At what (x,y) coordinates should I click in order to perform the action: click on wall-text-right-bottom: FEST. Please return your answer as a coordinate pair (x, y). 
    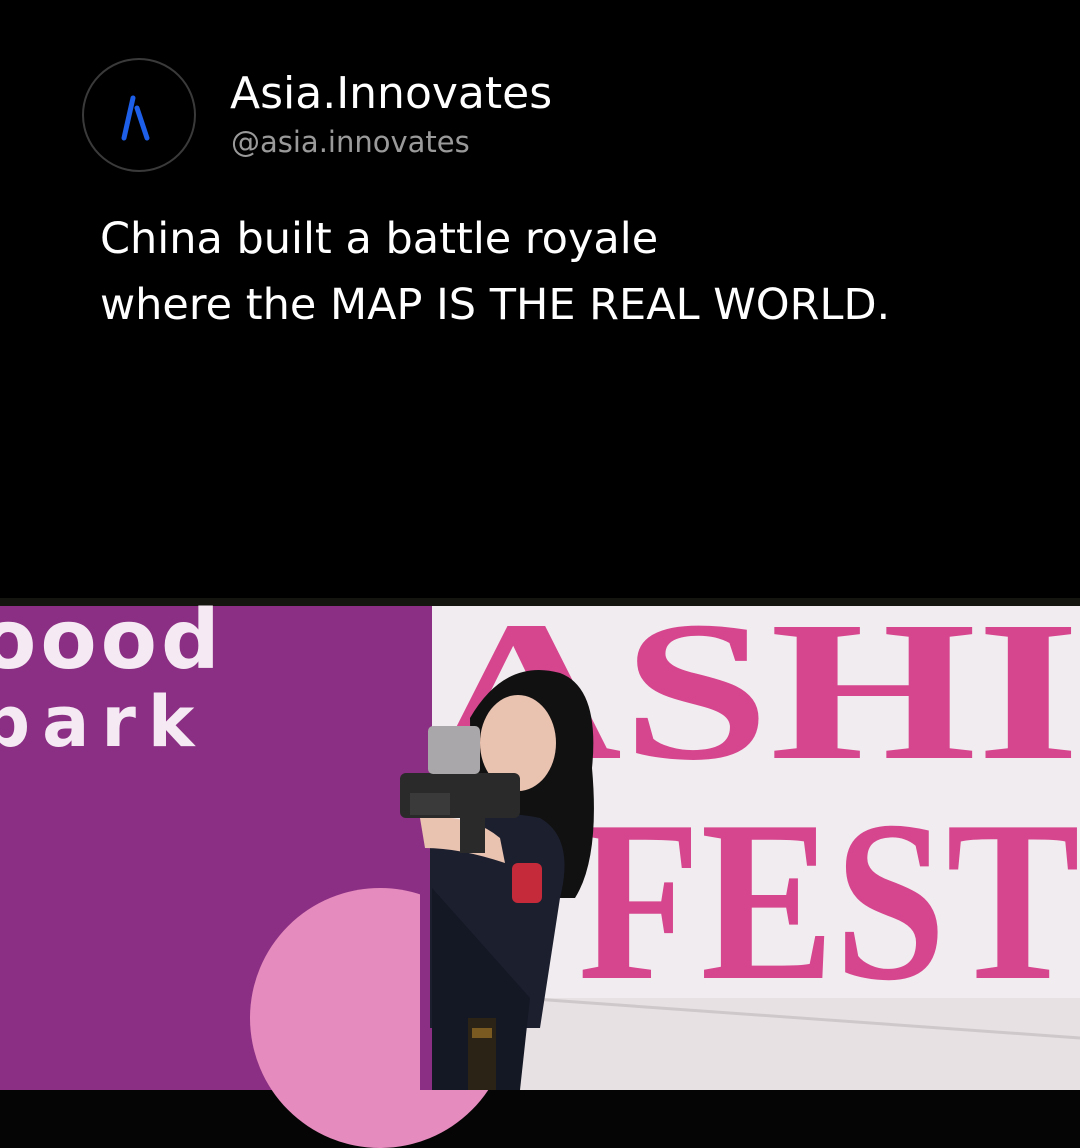
    Looking at the image, I should click on (829, 900).